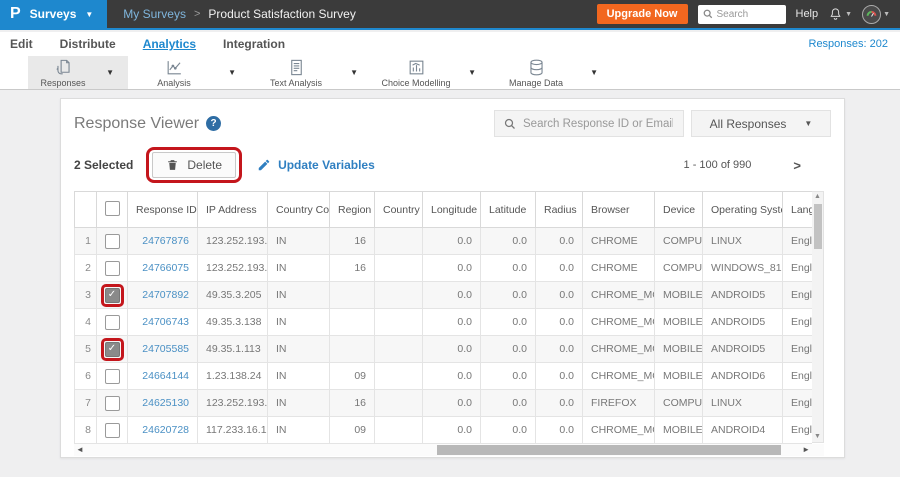 The height and width of the screenshot is (477, 900). Describe the element at coordinates (165, 322) in the screenshot. I see `response-id-link: 24706743` at that location.